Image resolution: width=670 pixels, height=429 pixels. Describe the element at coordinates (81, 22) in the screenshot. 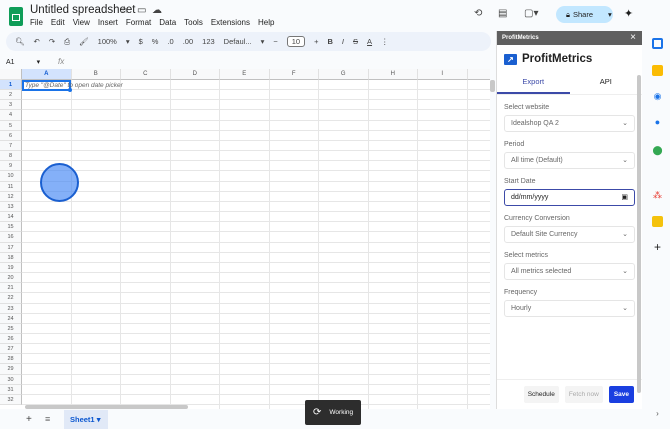

I see `menu-view: View` at that location.